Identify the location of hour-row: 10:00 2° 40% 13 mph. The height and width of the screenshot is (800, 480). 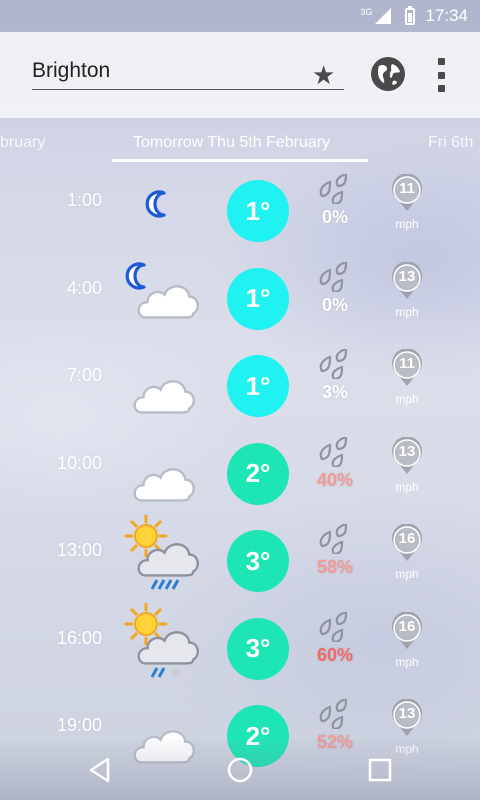
(240, 471).